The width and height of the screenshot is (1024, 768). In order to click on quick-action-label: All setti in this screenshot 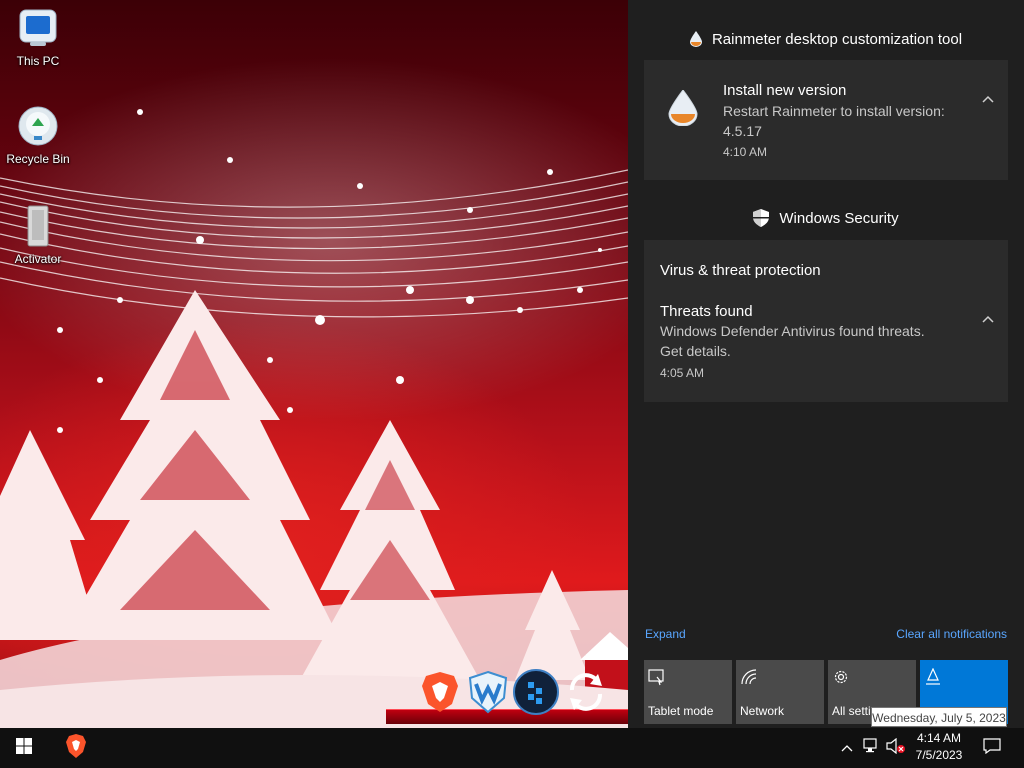, I will do `click(851, 711)`.